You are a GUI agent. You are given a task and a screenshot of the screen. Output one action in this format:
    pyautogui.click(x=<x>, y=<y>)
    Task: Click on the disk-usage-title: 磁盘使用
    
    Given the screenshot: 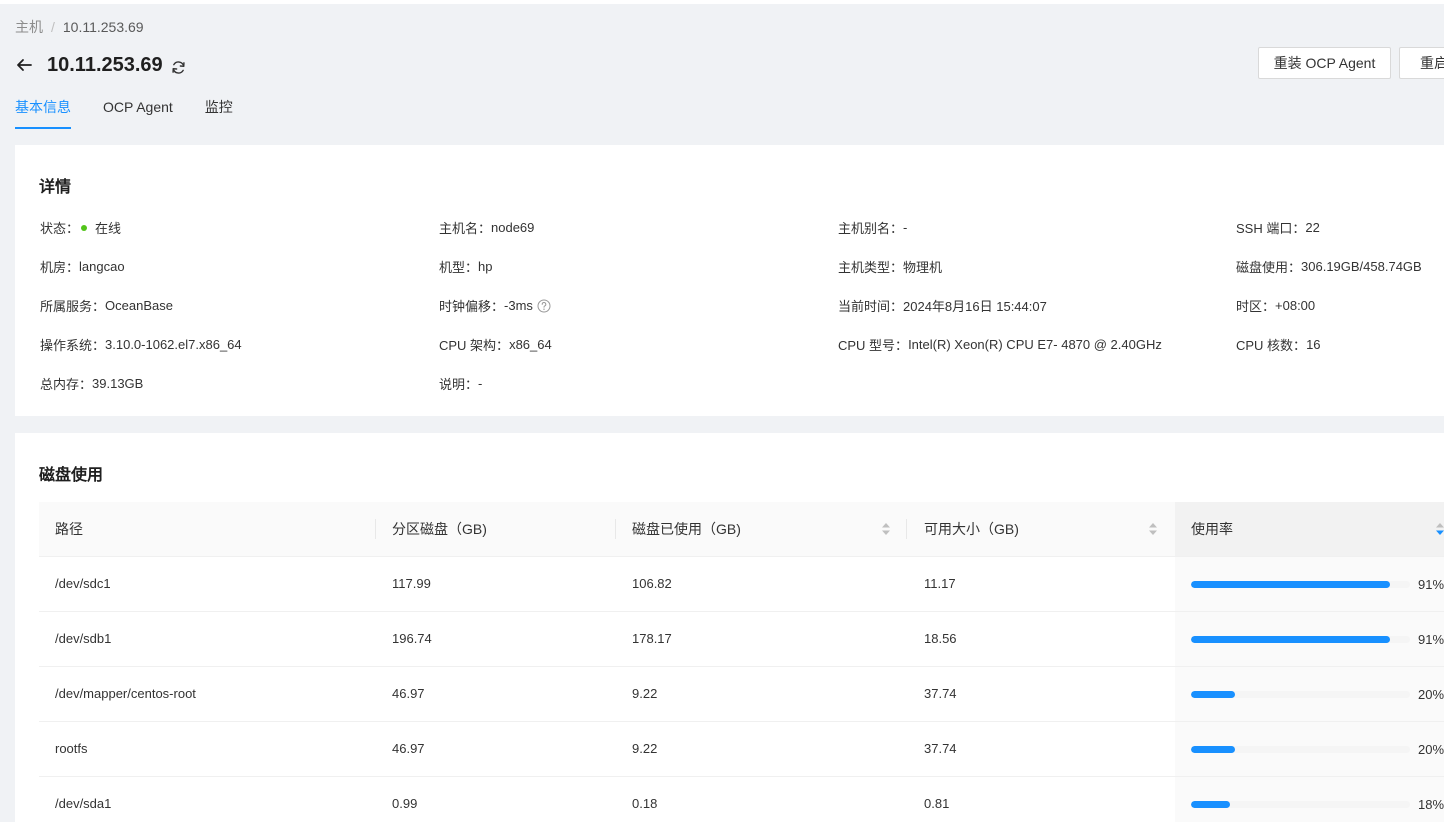 What is the action you would take?
    pyautogui.click(x=71, y=475)
    